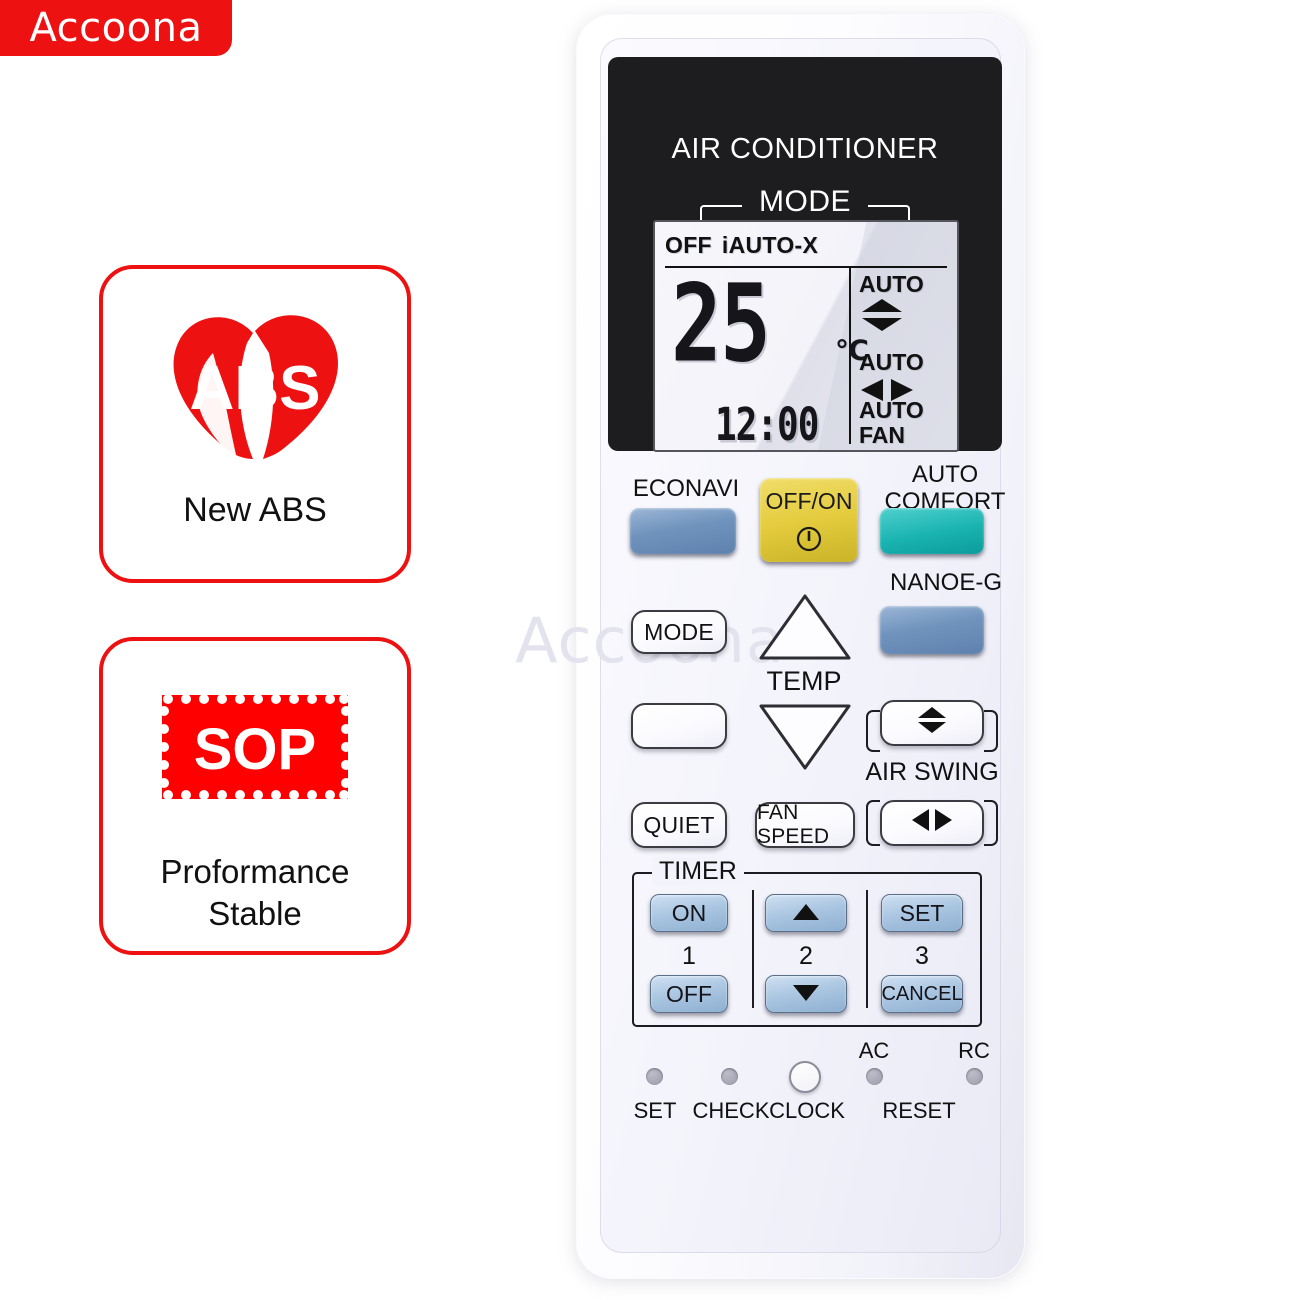 The image size is (1300, 1300). What do you see at coordinates (804, 681) in the screenshot?
I see `temp-label: TEMP` at bounding box center [804, 681].